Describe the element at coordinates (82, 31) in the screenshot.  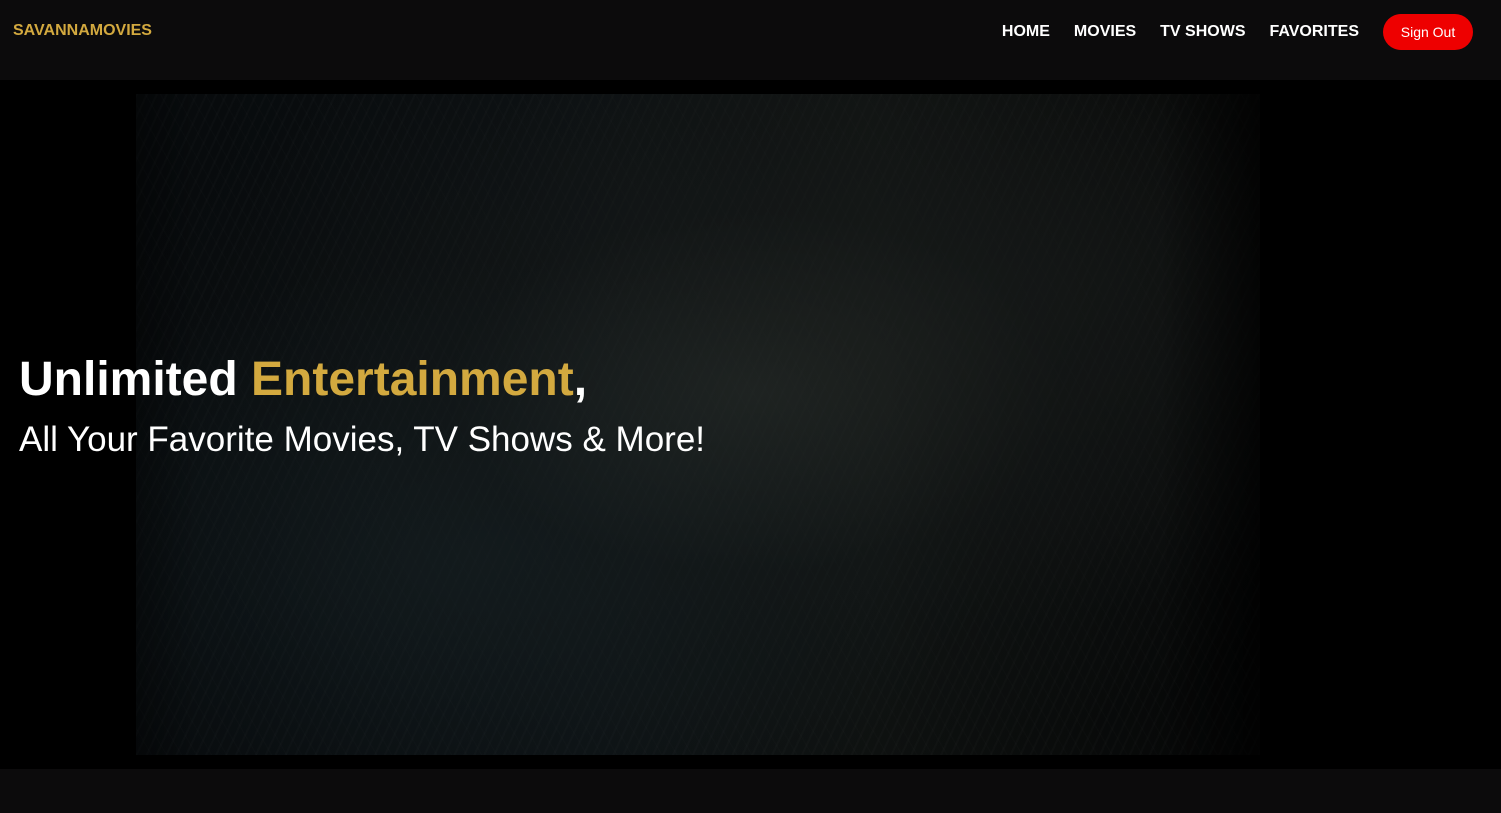
I see `brand-logo: SAVANNAMOVIES` at that location.